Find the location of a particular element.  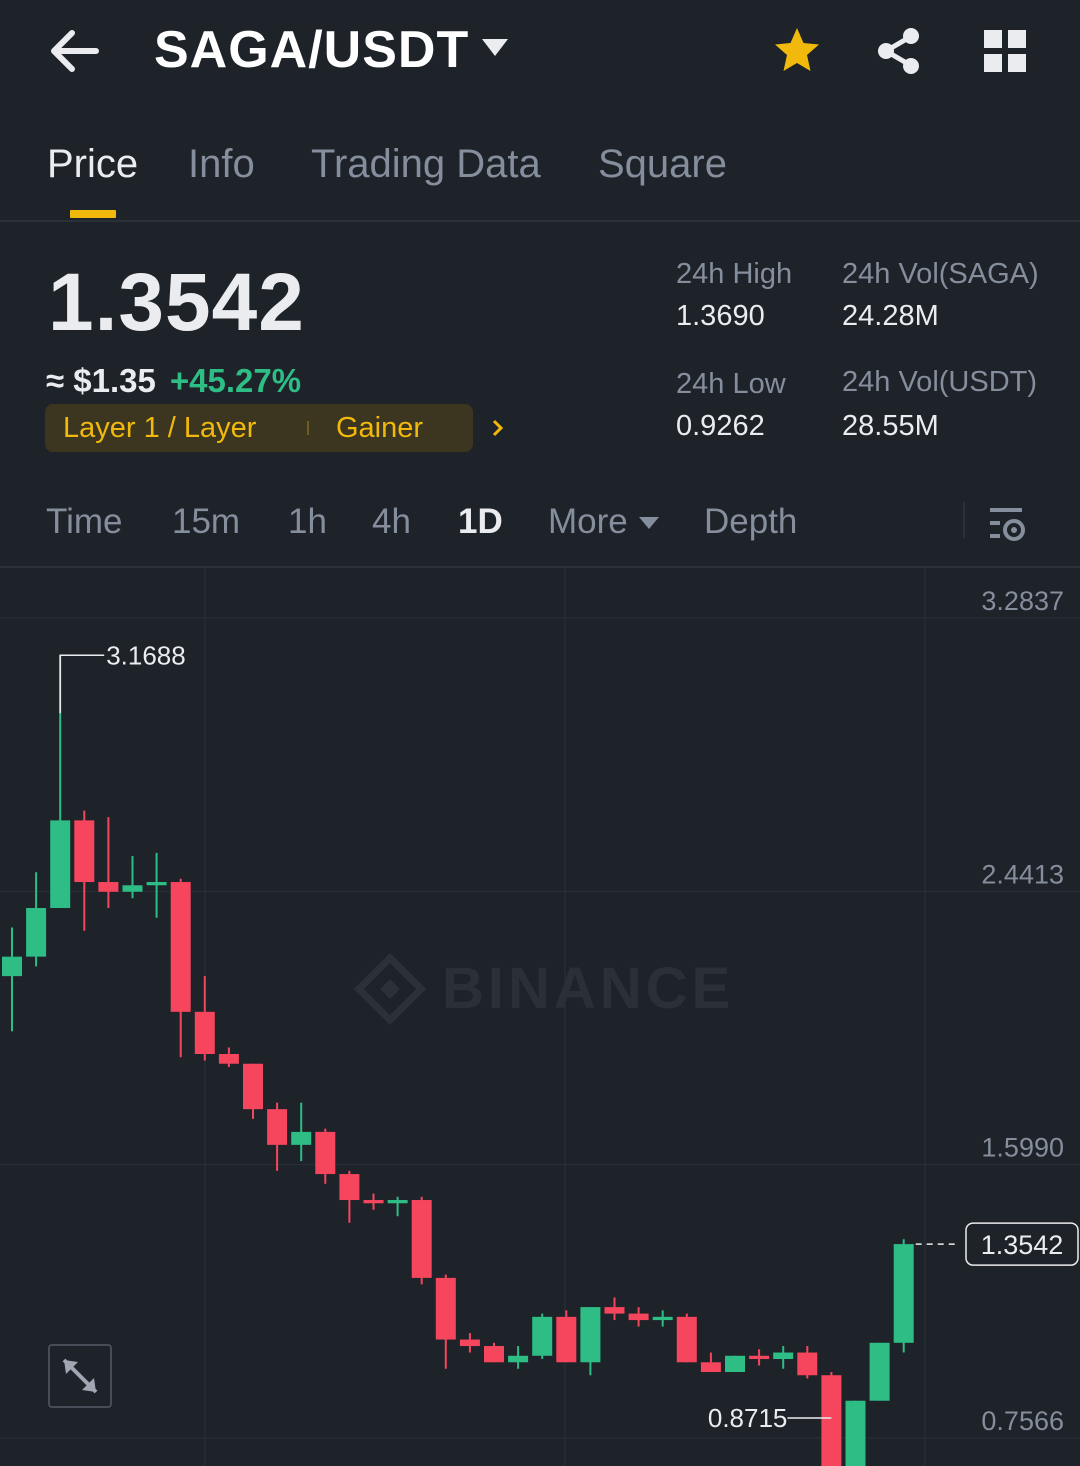

interval-1h: 1h is located at coordinates (307, 522).